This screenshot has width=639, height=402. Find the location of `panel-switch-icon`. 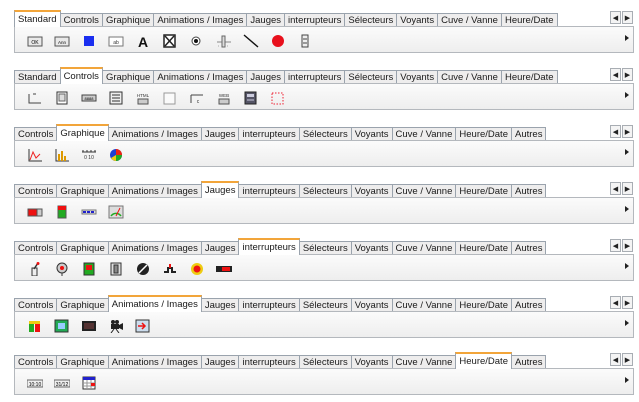

panel-switch-icon is located at coordinates (116, 269).